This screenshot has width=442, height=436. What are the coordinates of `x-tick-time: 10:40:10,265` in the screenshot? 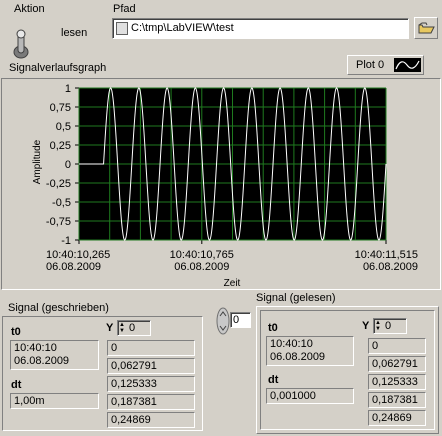 It's located at (78, 255).